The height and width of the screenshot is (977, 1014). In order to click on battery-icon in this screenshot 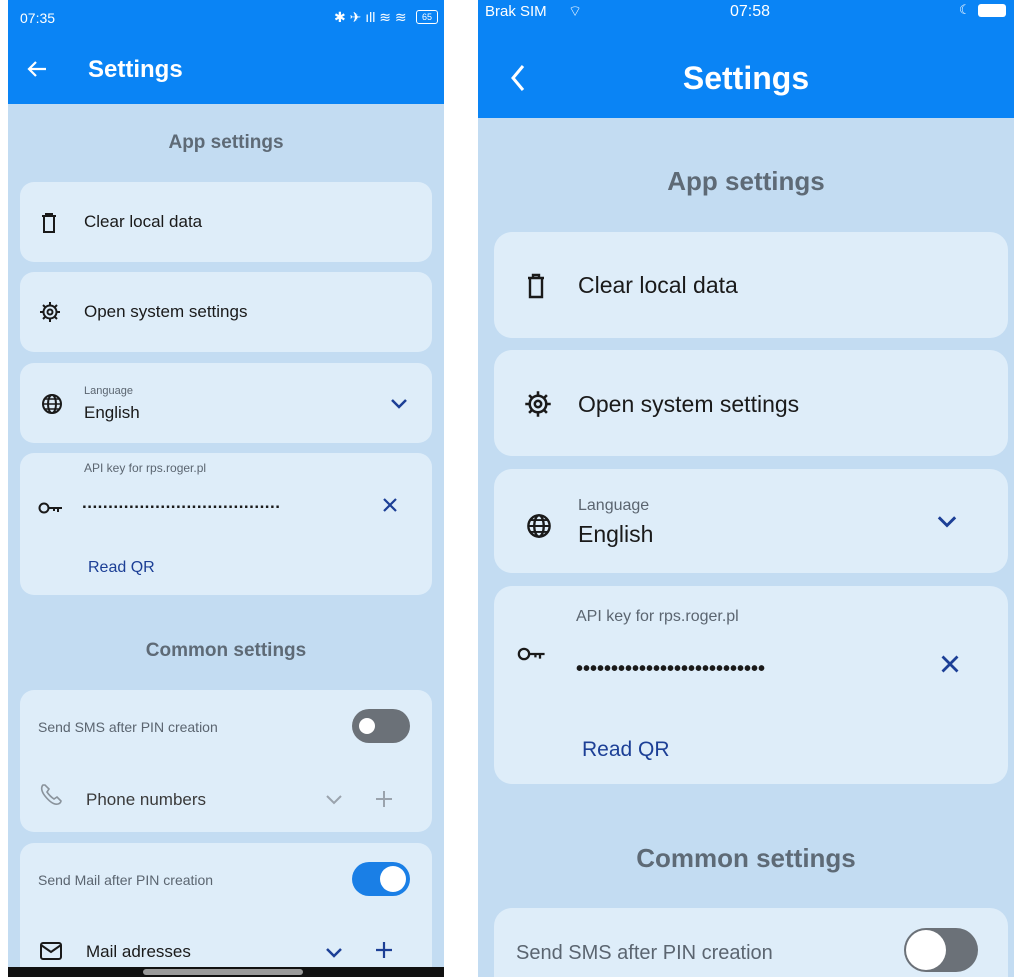, I will do `click(992, 10)`.